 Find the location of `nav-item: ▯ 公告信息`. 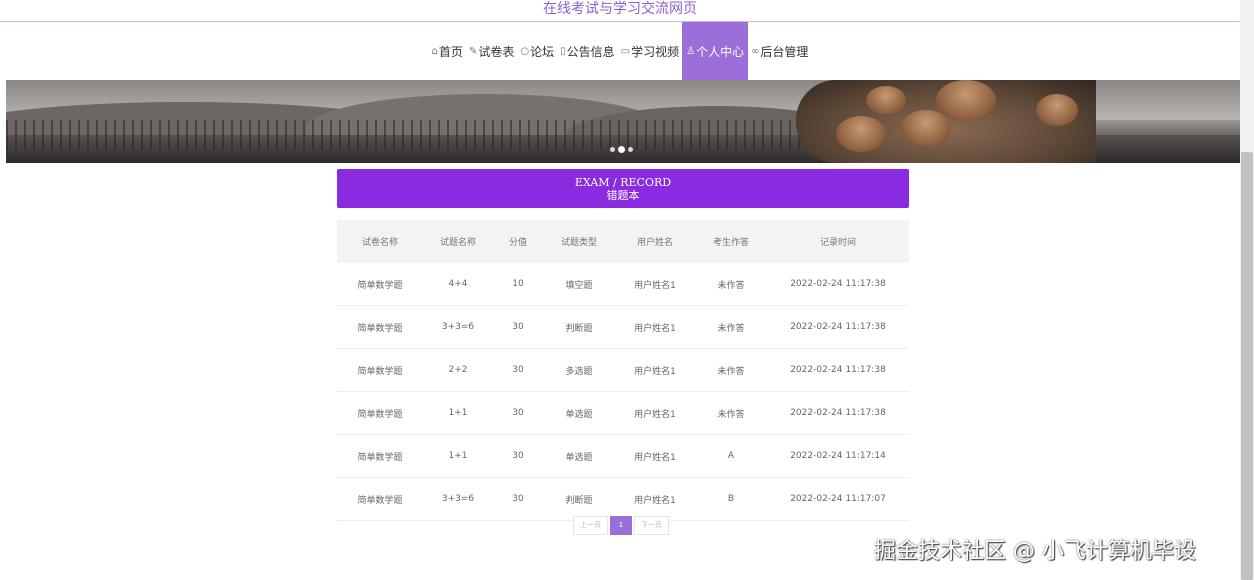

nav-item: ▯ 公告信息 is located at coordinates (587, 51).